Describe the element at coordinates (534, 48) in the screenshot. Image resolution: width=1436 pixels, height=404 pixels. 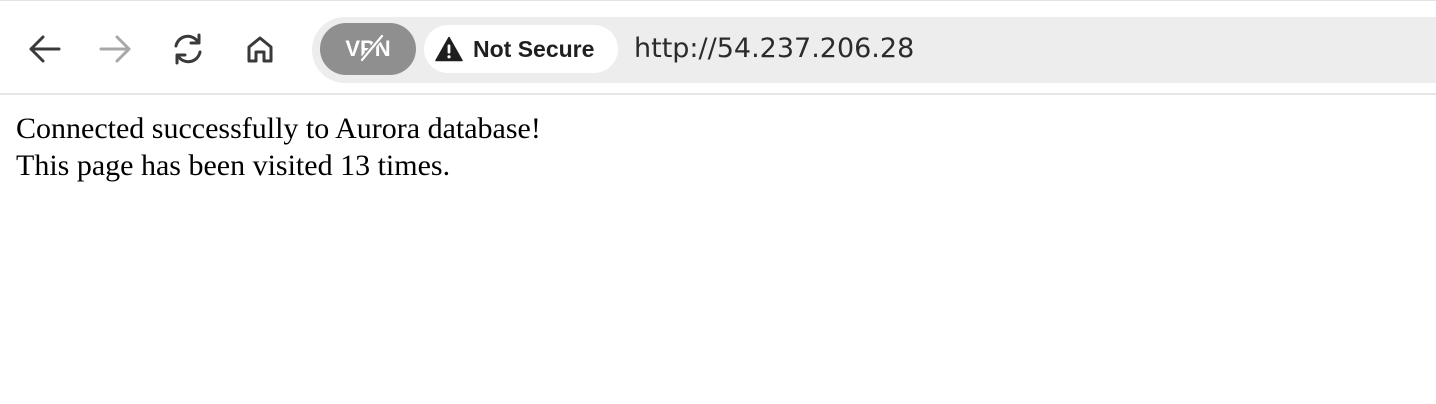
I see `not-secure-label: Not Secure` at that location.